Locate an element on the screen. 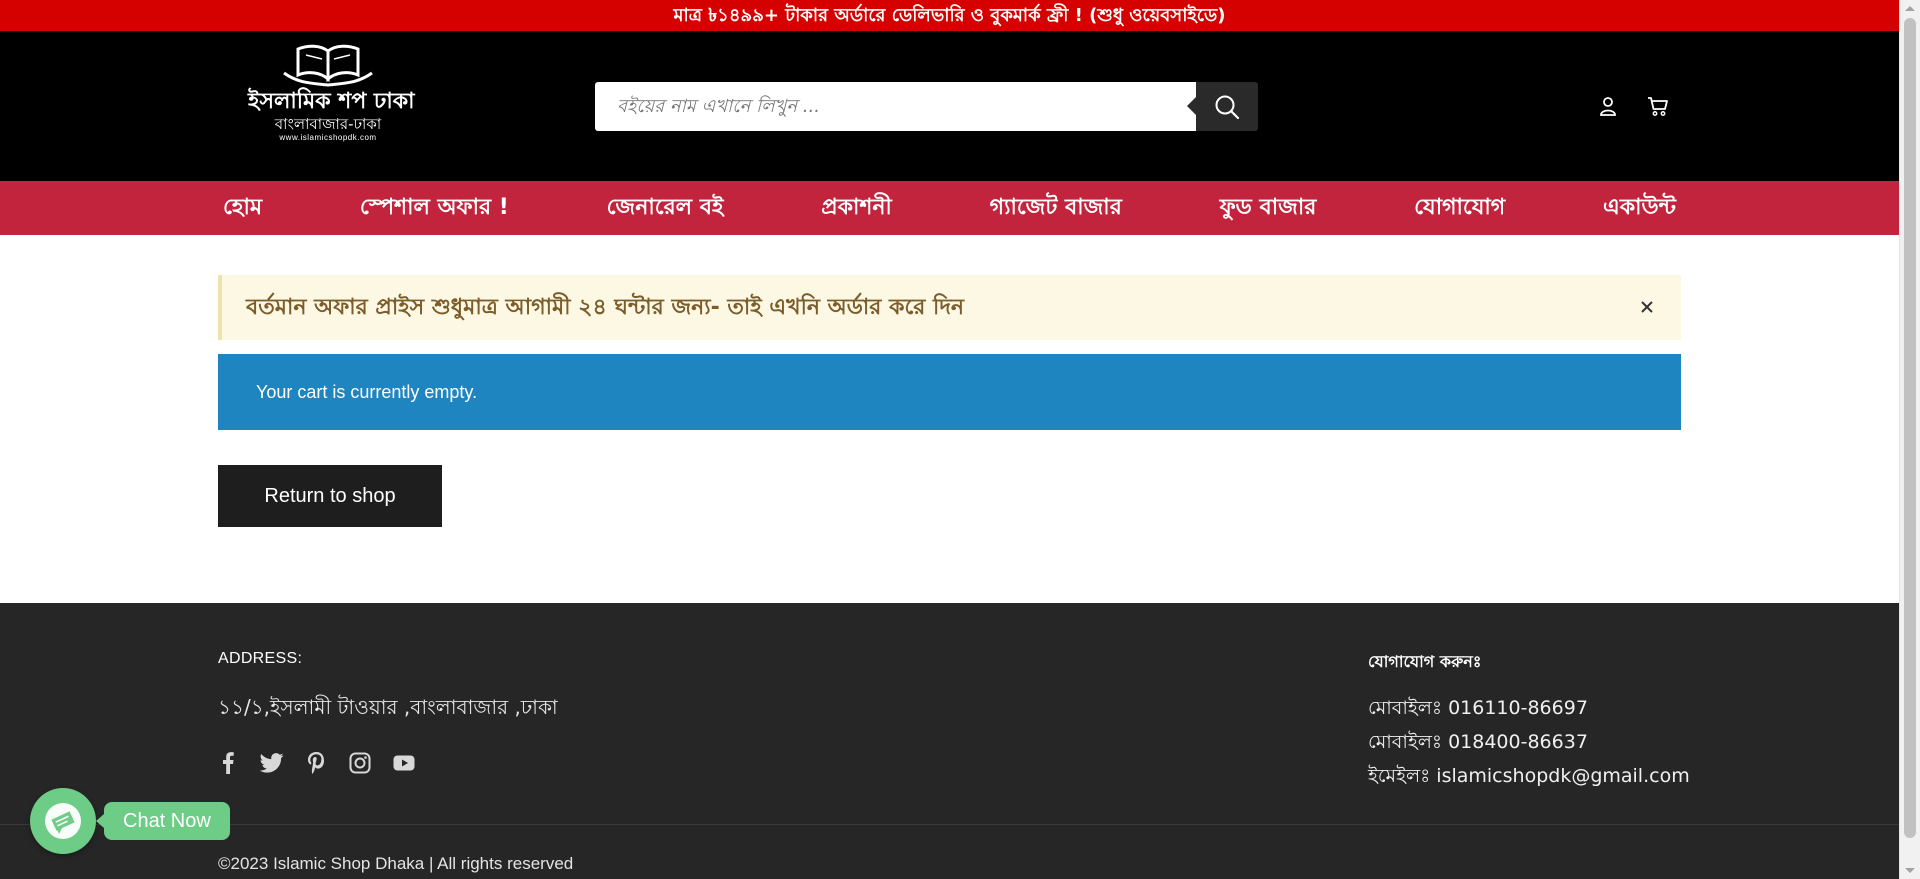 The height and width of the screenshot is (879, 1920). search-button is located at coordinates (1222, 106).